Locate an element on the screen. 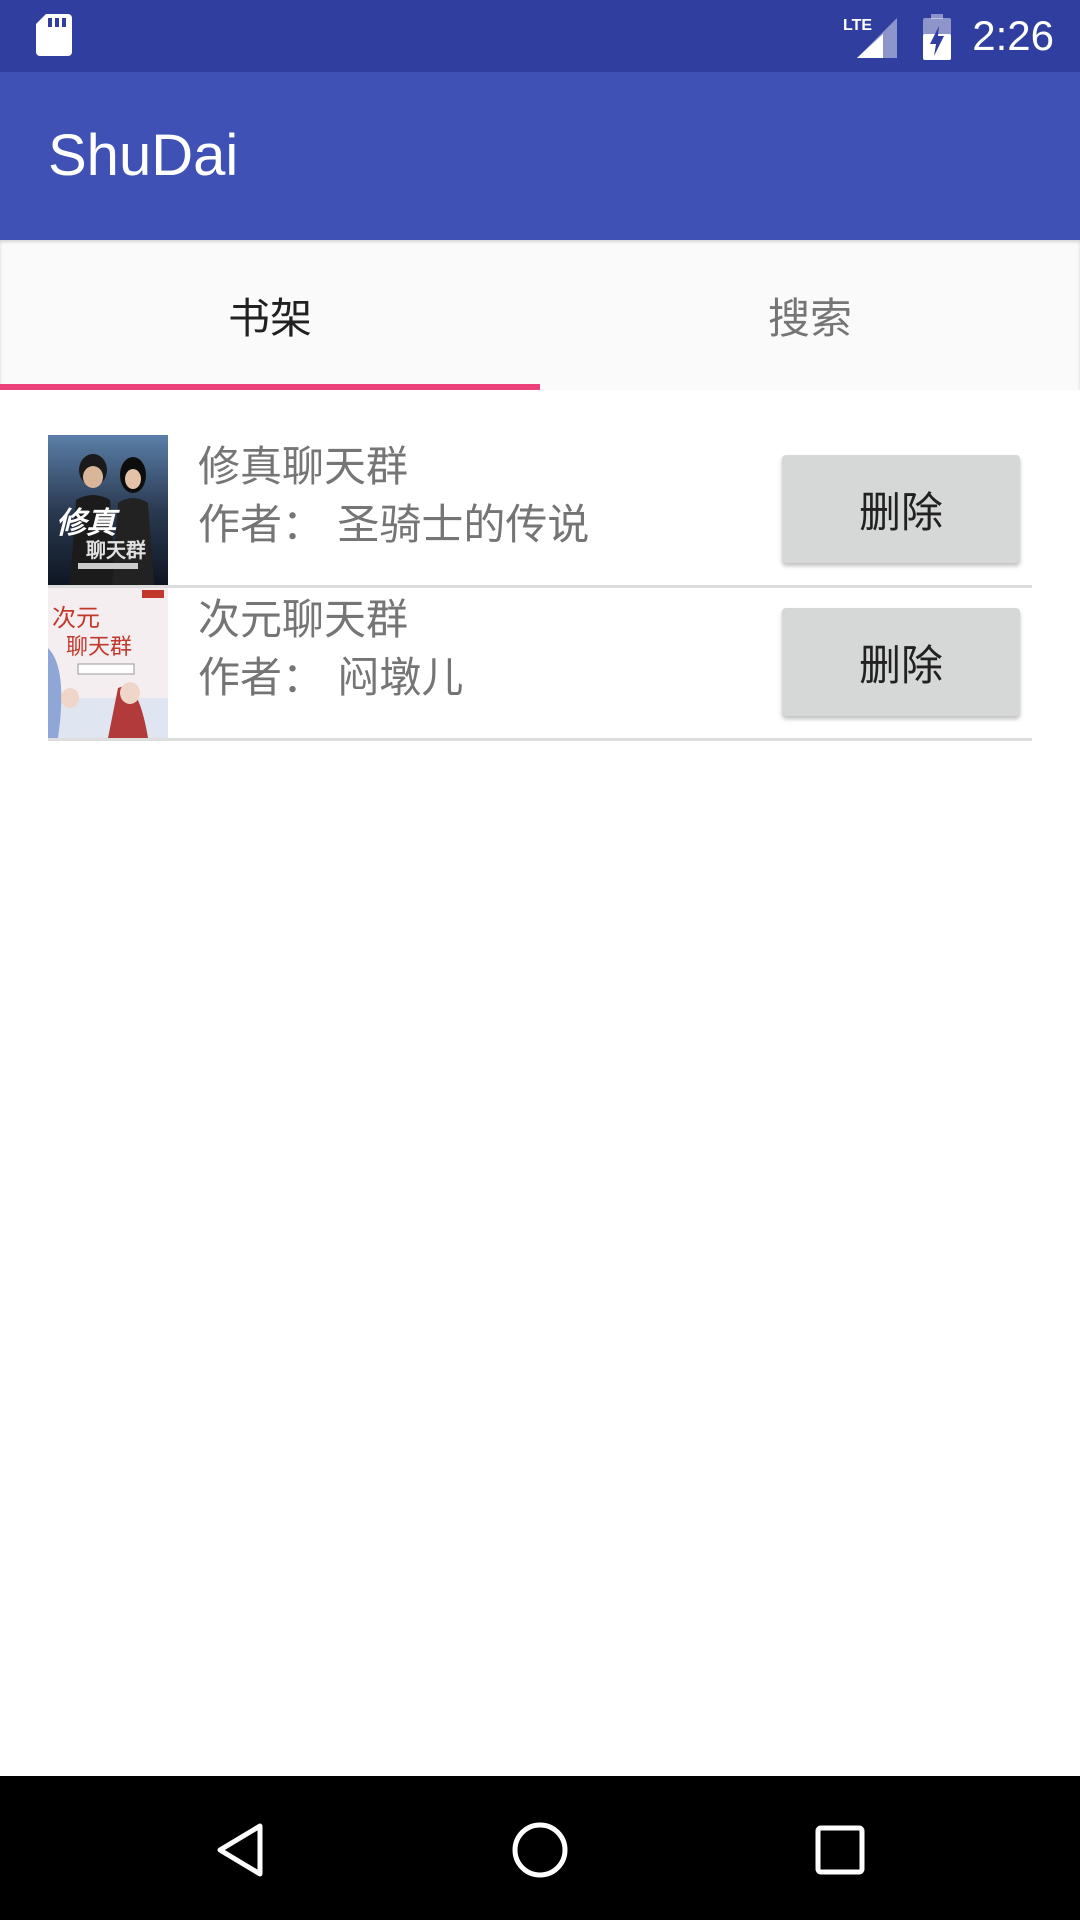 The height and width of the screenshot is (1920, 1080). book-author: 作者： 圣骑士的传说 is located at coordinates (393, 525).